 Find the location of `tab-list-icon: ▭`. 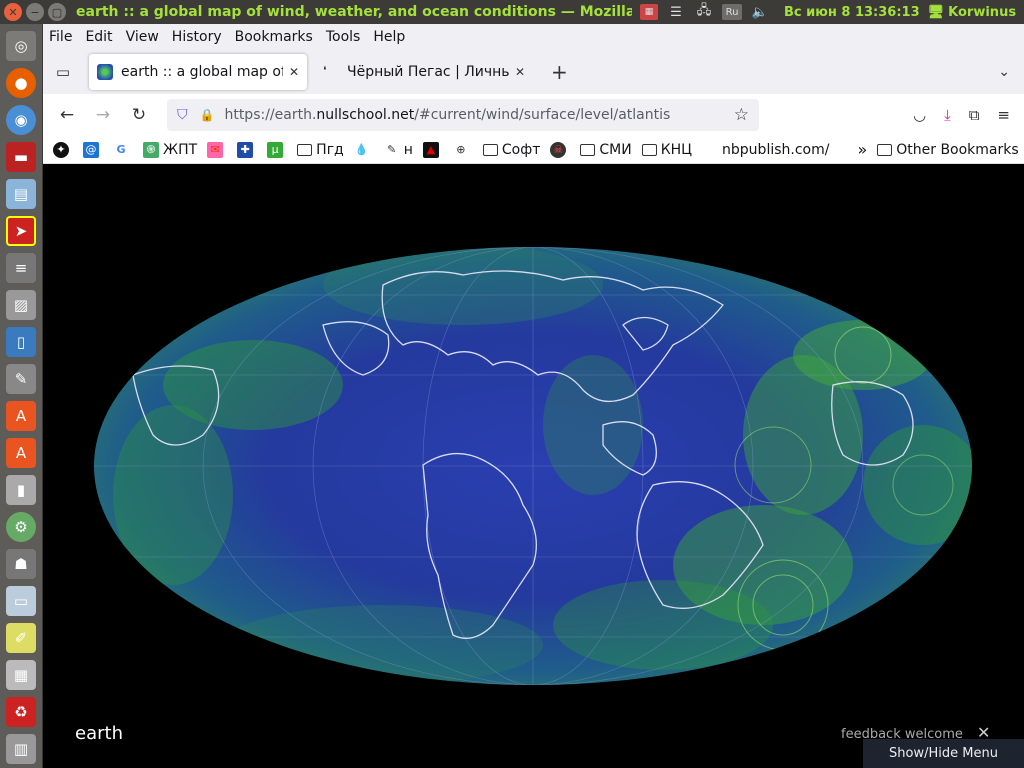

tab-list-icon: ▭ is located at coordinates (63, 72).